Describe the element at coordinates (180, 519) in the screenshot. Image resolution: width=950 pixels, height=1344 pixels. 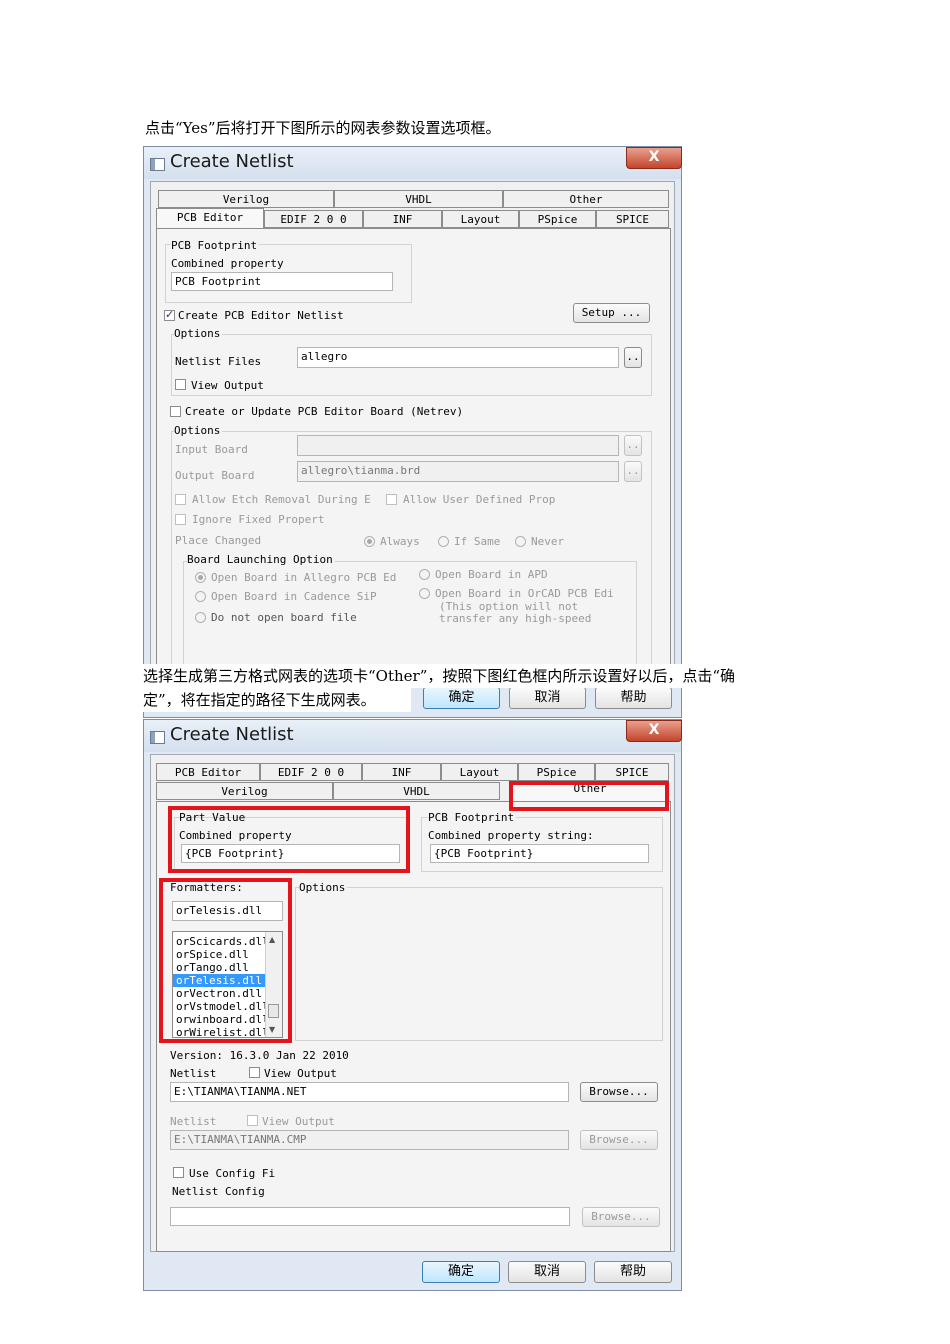
I see `ignore-fixed-checkbox` at that location.